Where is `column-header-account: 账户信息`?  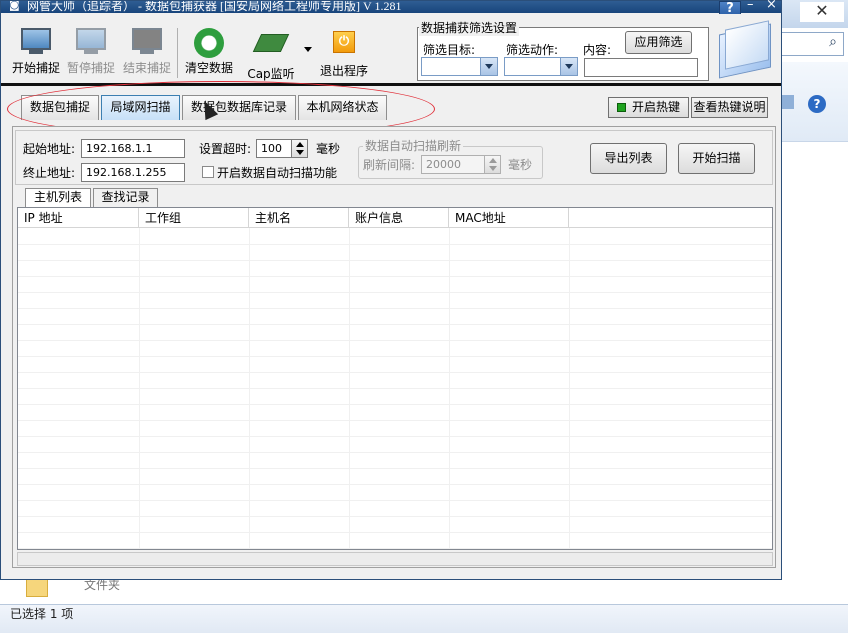 column-header-account: 账户信息 is located at coordinates (399, 217).